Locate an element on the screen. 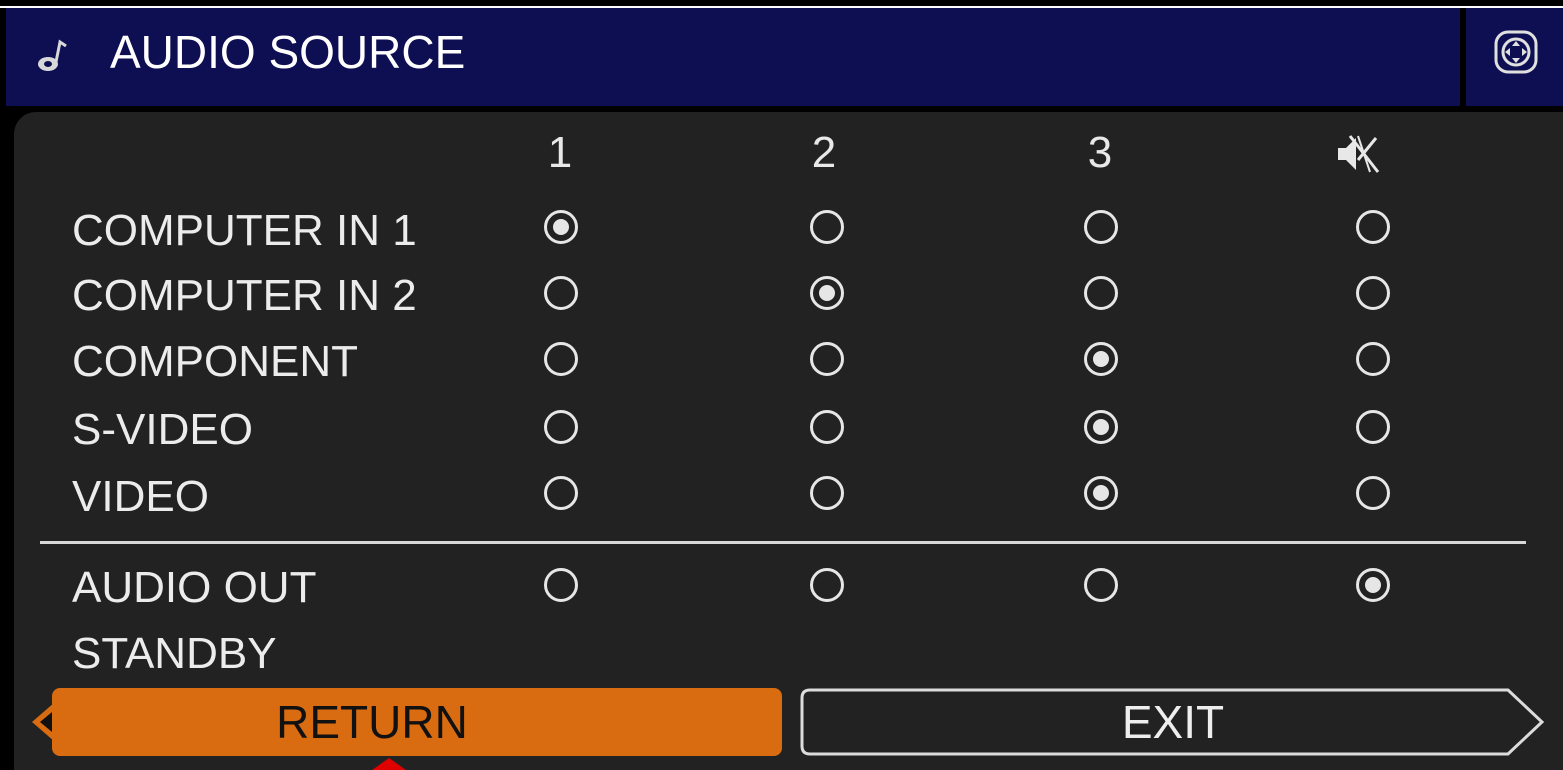 Image resolution: width=1563 pixels, height=770 pixels. row-label-computer-in-2: COMPUTER IN 2 is located at coordinates (244, 295).